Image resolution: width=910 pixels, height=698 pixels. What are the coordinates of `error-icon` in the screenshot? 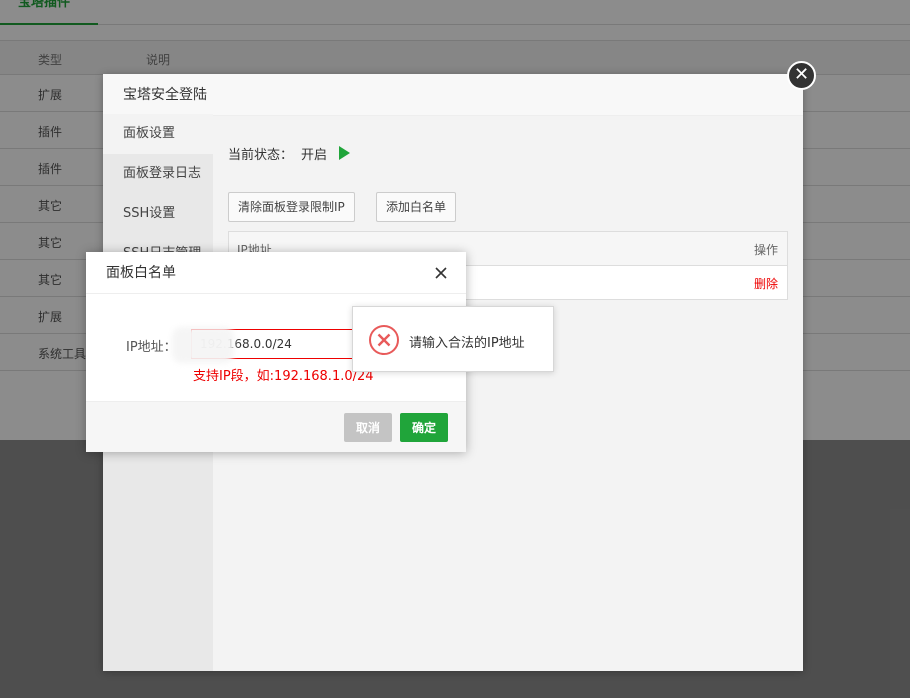 It's located at (384, 340).